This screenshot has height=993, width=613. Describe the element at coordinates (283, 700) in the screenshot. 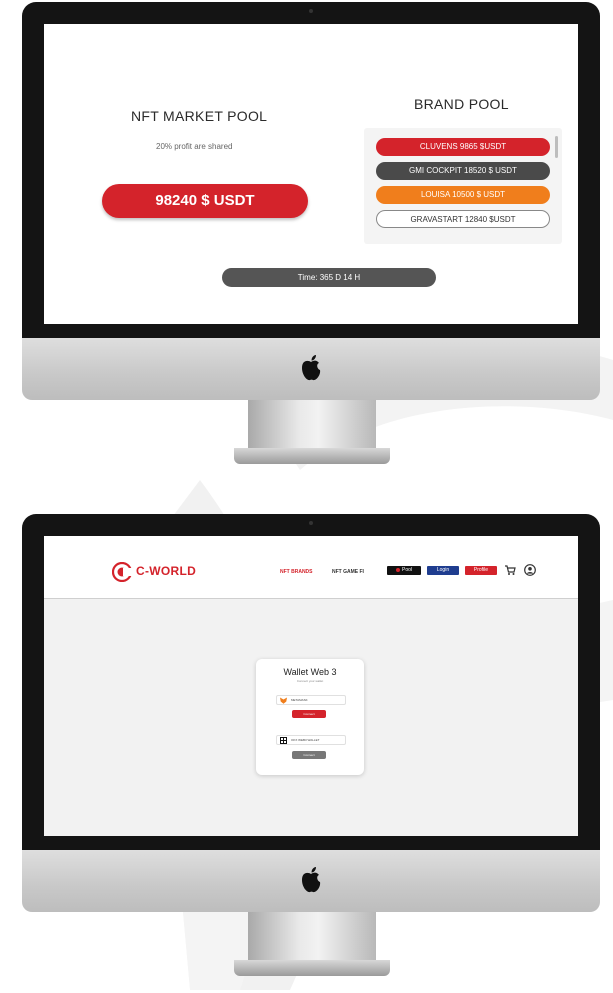

I see `metamask-fox-icon` at that location.